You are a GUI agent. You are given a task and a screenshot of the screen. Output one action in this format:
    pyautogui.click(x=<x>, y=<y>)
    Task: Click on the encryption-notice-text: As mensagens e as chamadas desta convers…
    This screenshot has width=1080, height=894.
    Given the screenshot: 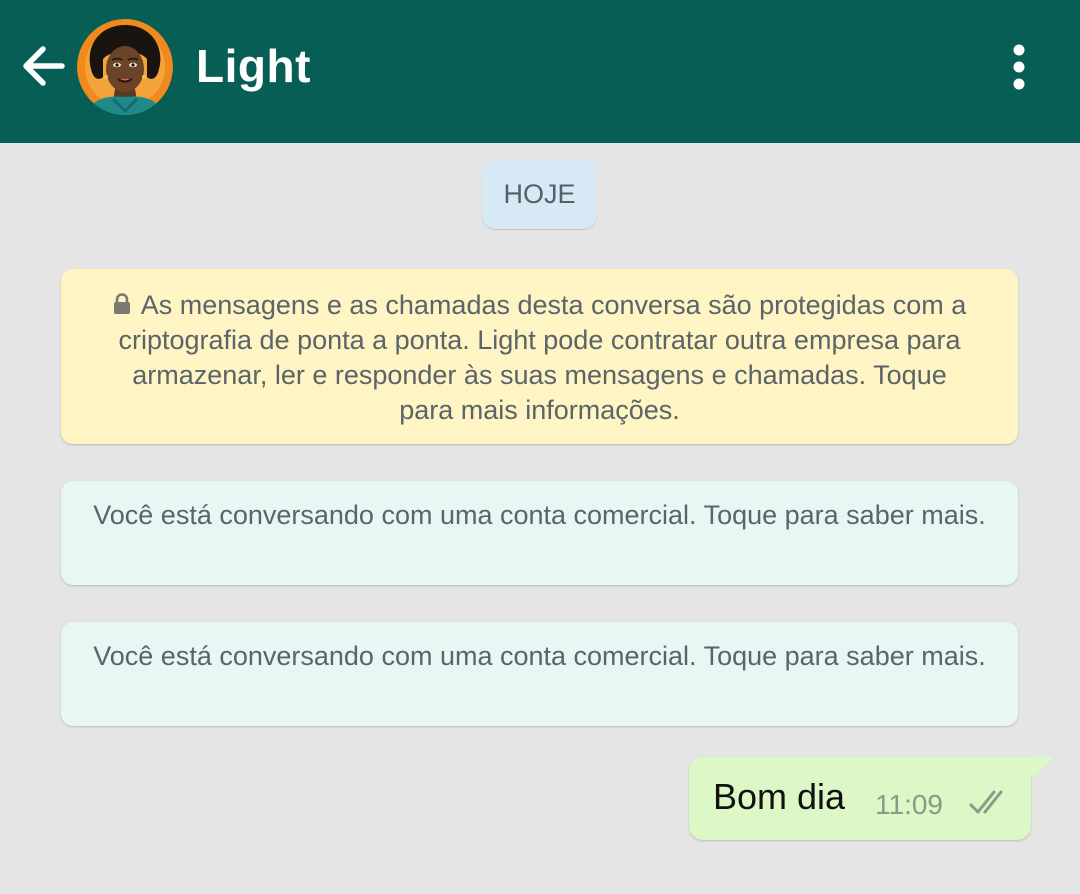 What is the action you would take?
    pyautogui.click(x=542, y=357)
    